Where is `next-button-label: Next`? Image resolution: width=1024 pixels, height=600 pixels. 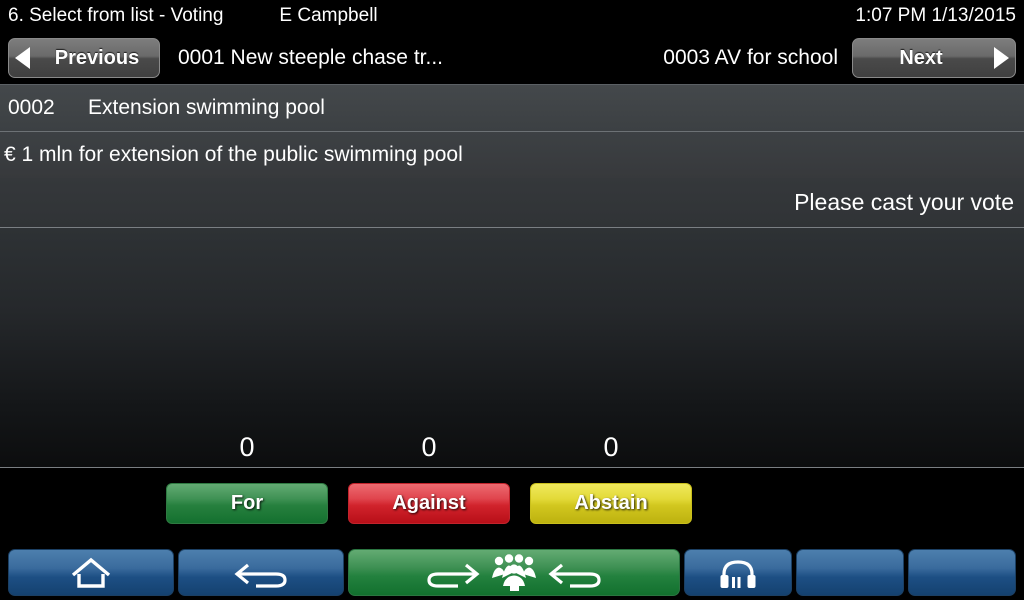
next-button-label: Next is located at coordinates (921, 57).